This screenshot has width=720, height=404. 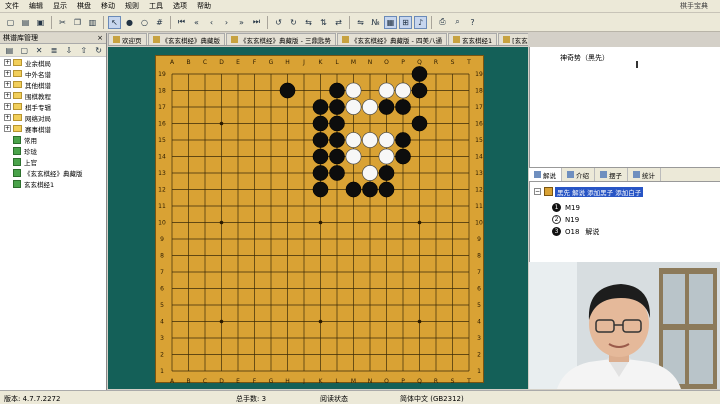 What do you see at coordinates (25, 22) in the screenshot?
I see `open-folder-icon: ▤` at bounding box center [25, 22].